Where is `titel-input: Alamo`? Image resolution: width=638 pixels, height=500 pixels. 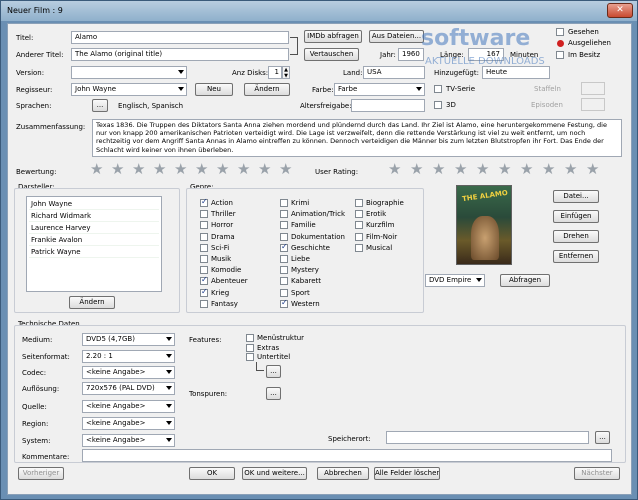 titel-input: Alamo is located at coordinates (180, 37).